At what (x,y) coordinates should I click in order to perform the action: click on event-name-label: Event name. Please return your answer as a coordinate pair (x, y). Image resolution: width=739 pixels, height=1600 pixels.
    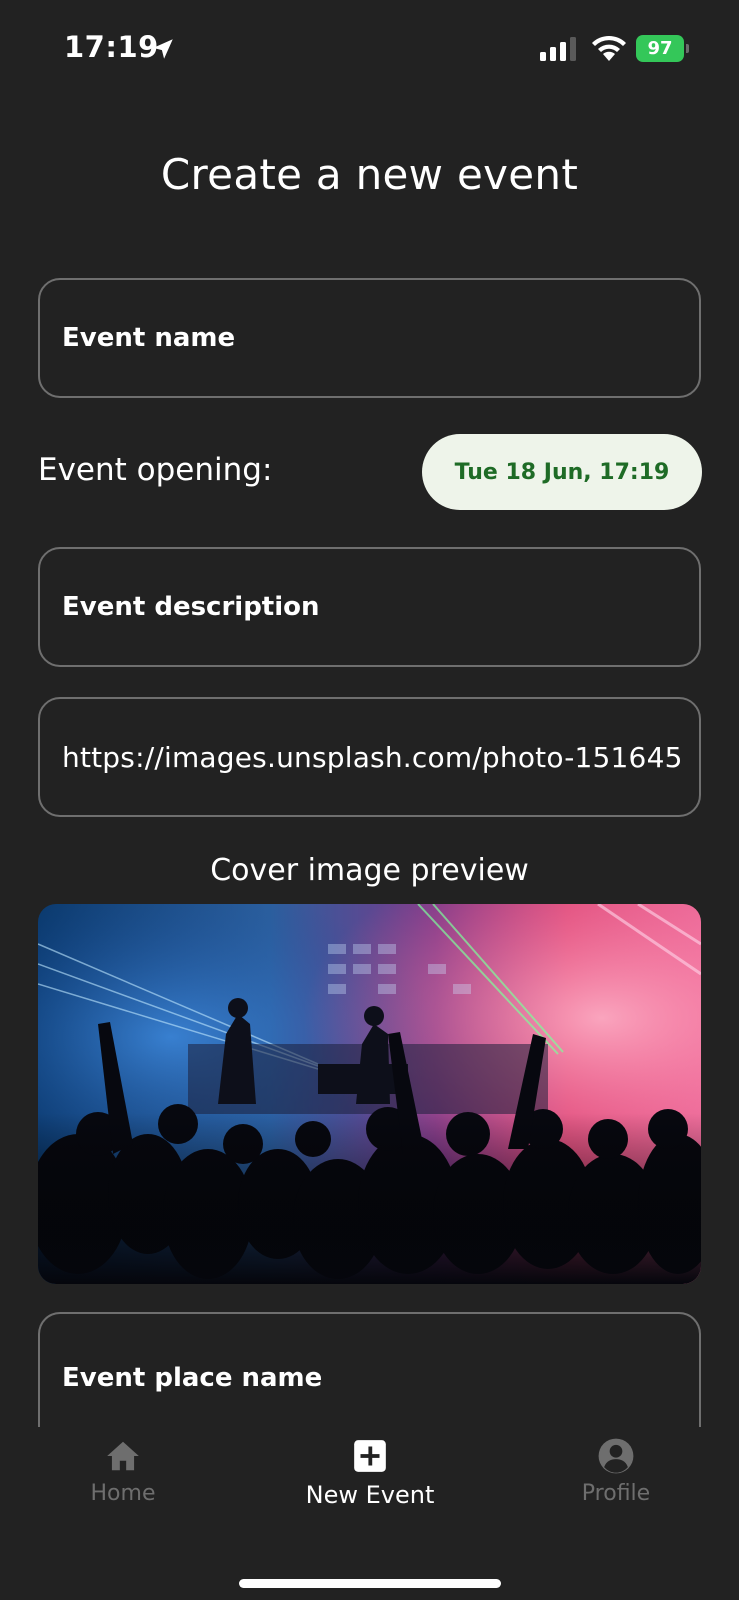
    Looking at the image, I should click on (149, 338).